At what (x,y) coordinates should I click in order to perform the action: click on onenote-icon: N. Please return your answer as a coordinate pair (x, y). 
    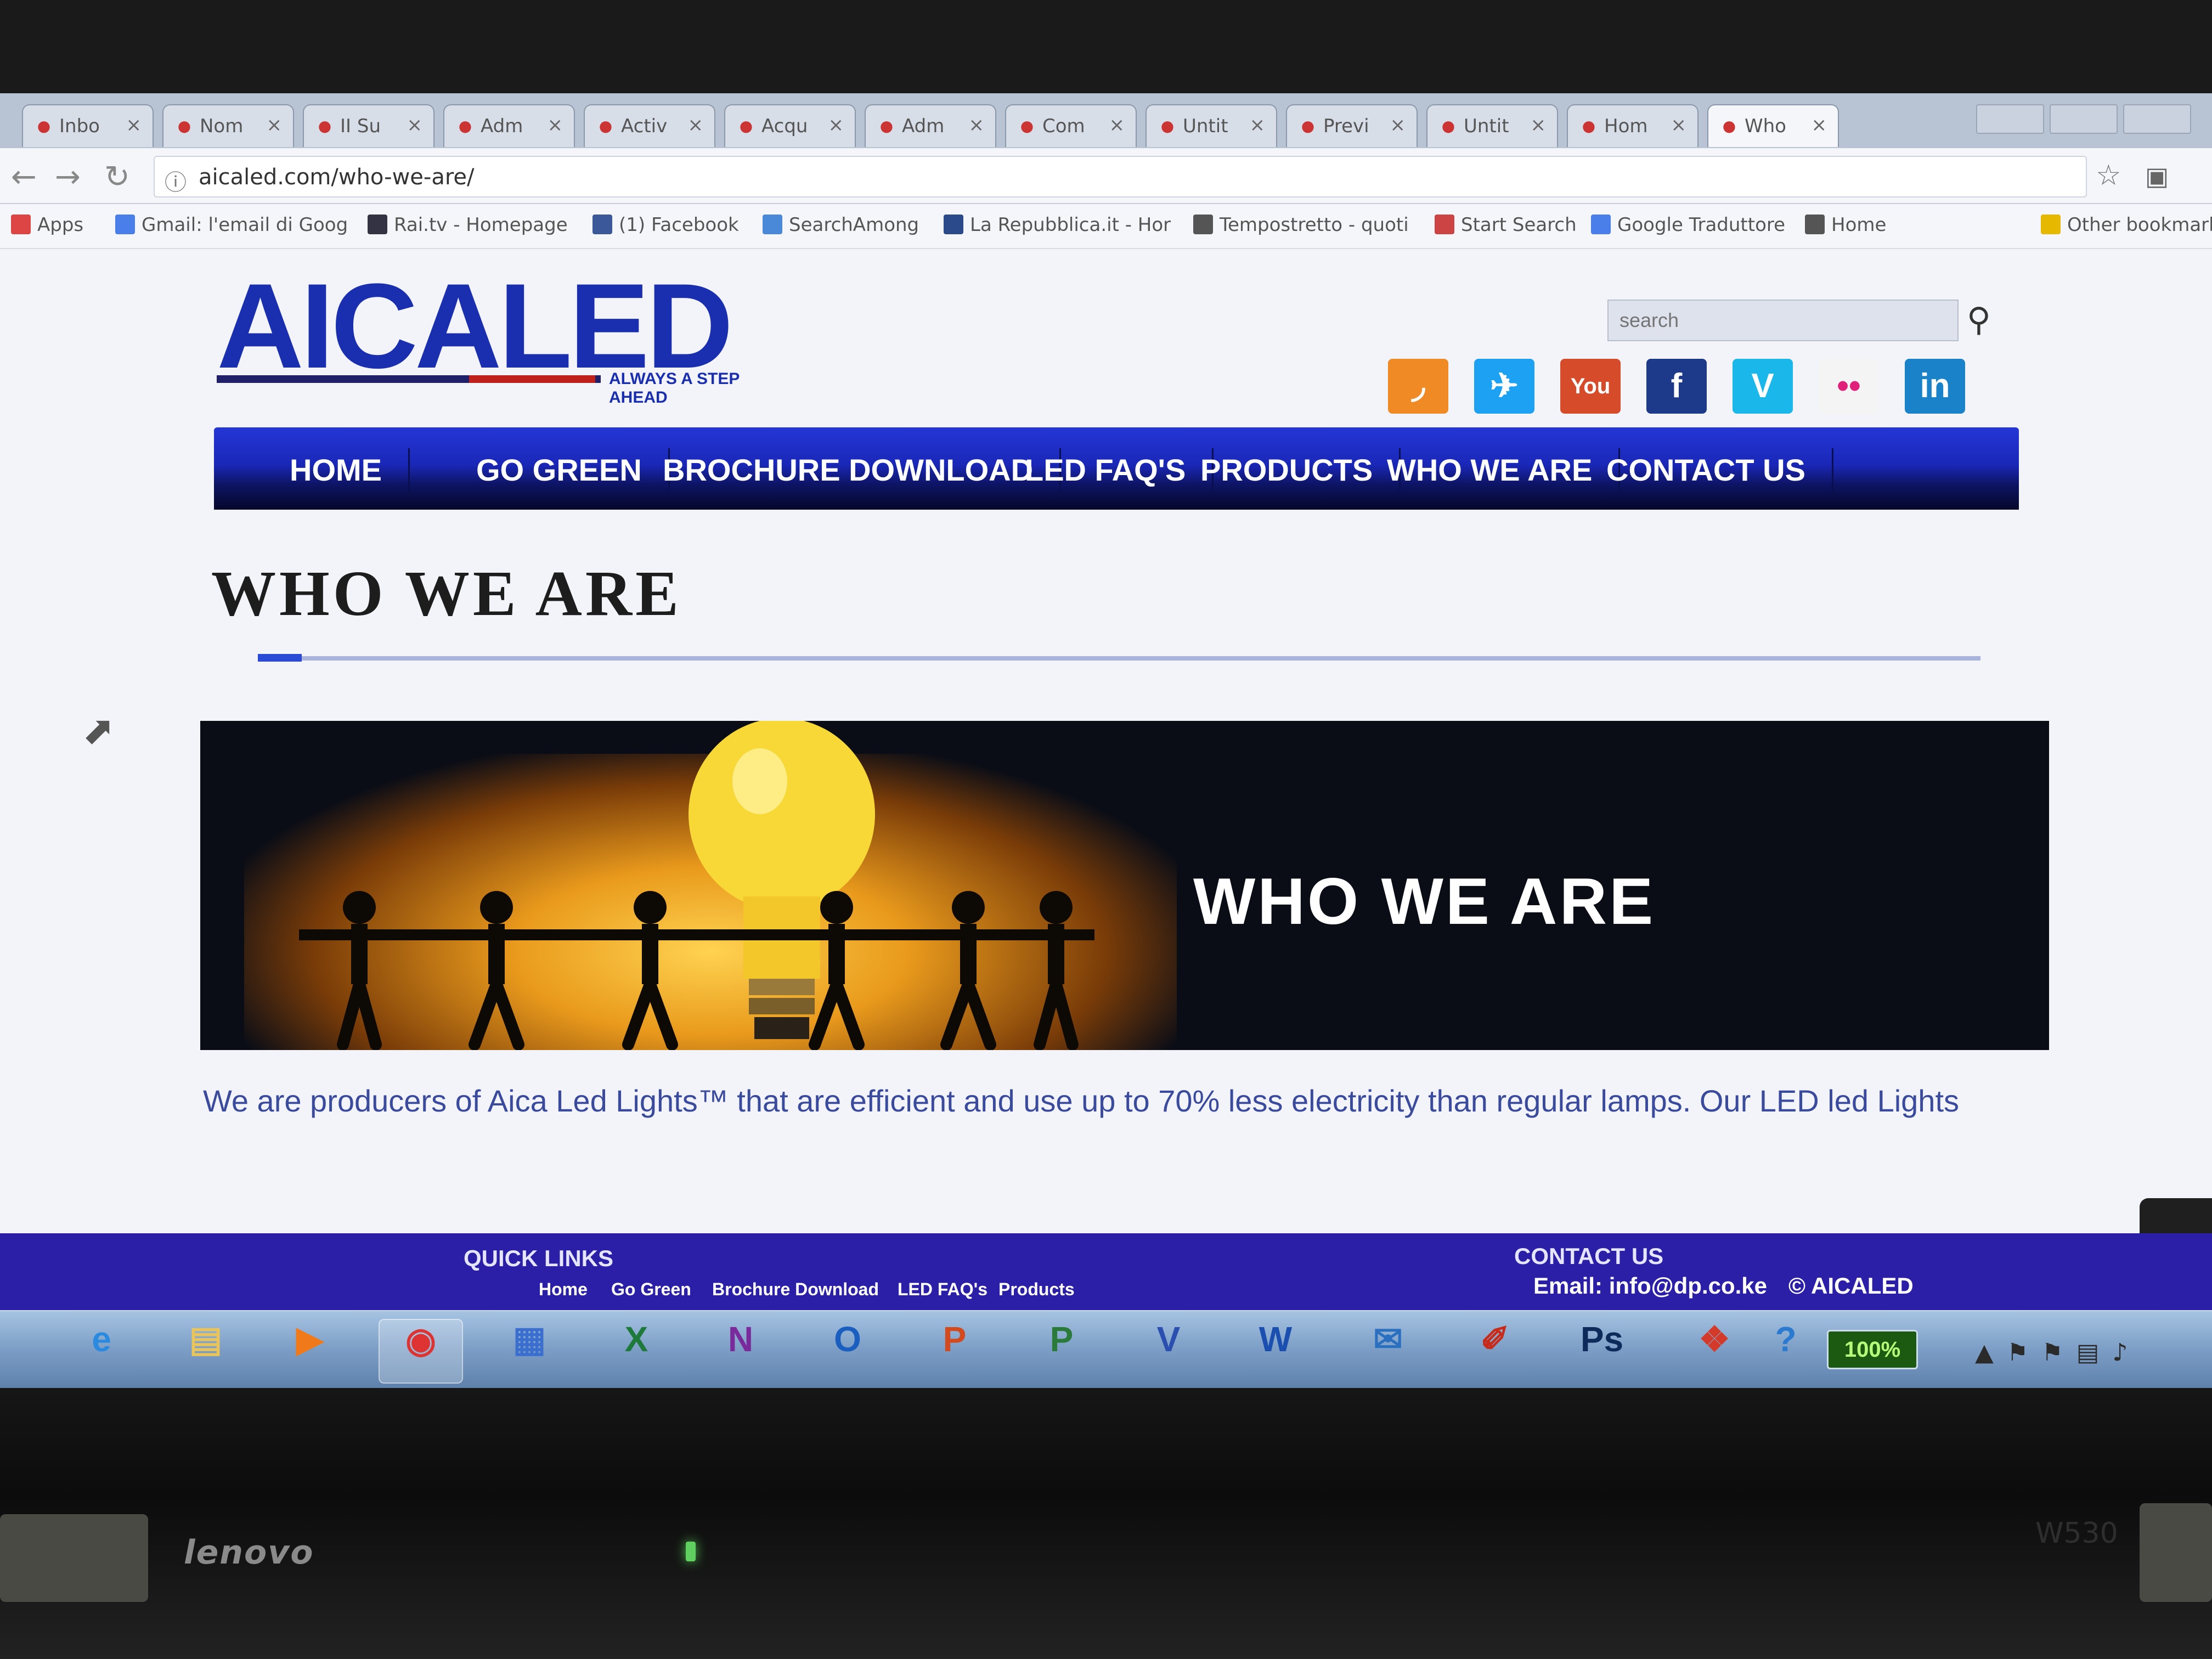
    Looking at the image, I should click on (740, 1350).